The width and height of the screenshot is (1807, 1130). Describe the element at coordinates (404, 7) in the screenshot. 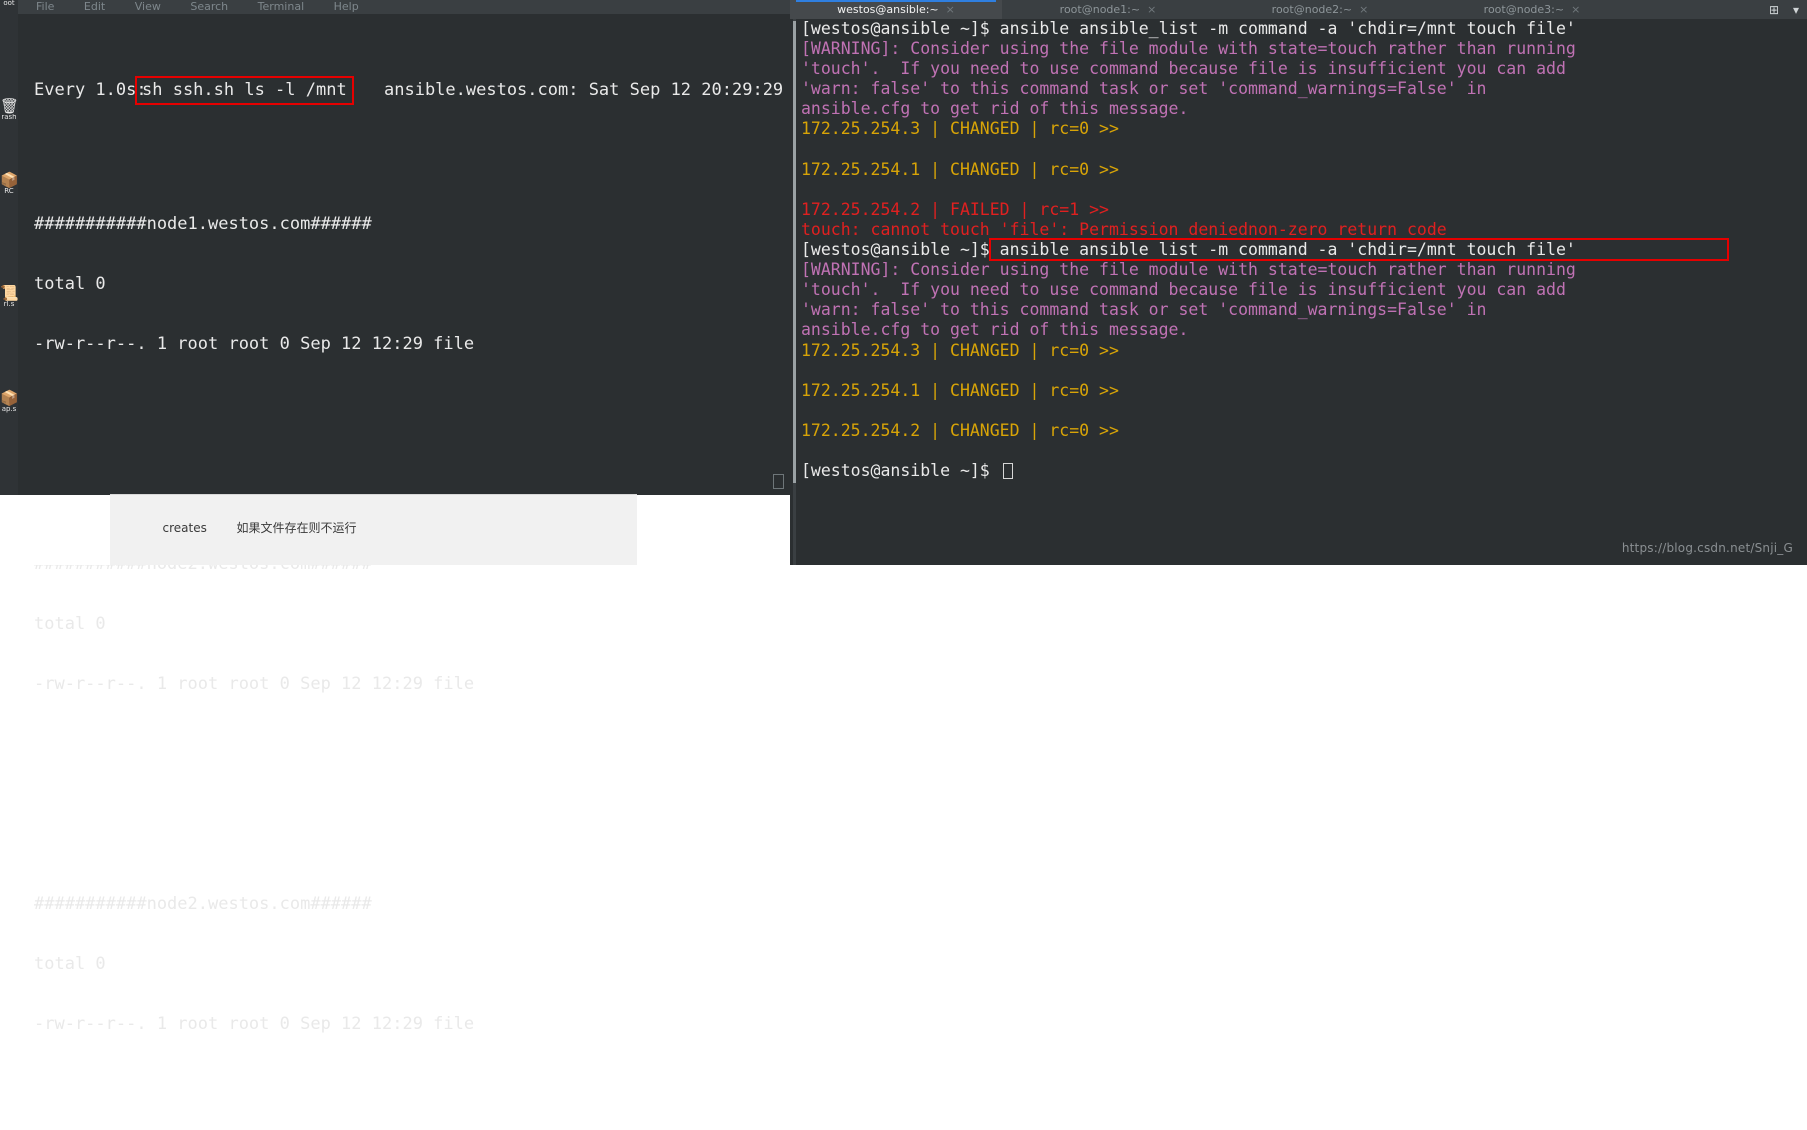

I see `left-terminal-menubar: File Edit View Search Terminal Help` at that location.